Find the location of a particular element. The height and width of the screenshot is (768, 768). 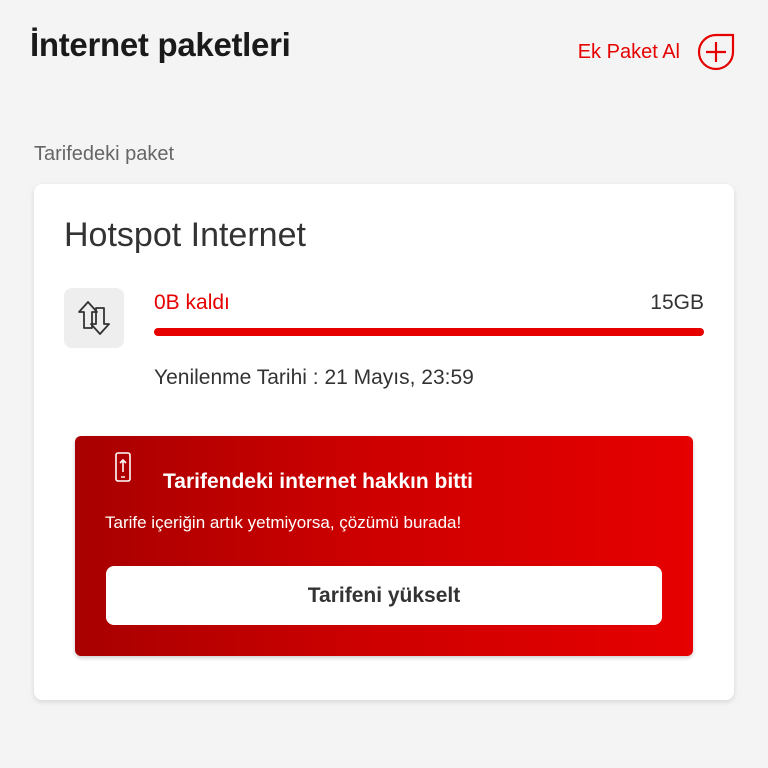

usage-icon-box is located at coordinates (94, 318).